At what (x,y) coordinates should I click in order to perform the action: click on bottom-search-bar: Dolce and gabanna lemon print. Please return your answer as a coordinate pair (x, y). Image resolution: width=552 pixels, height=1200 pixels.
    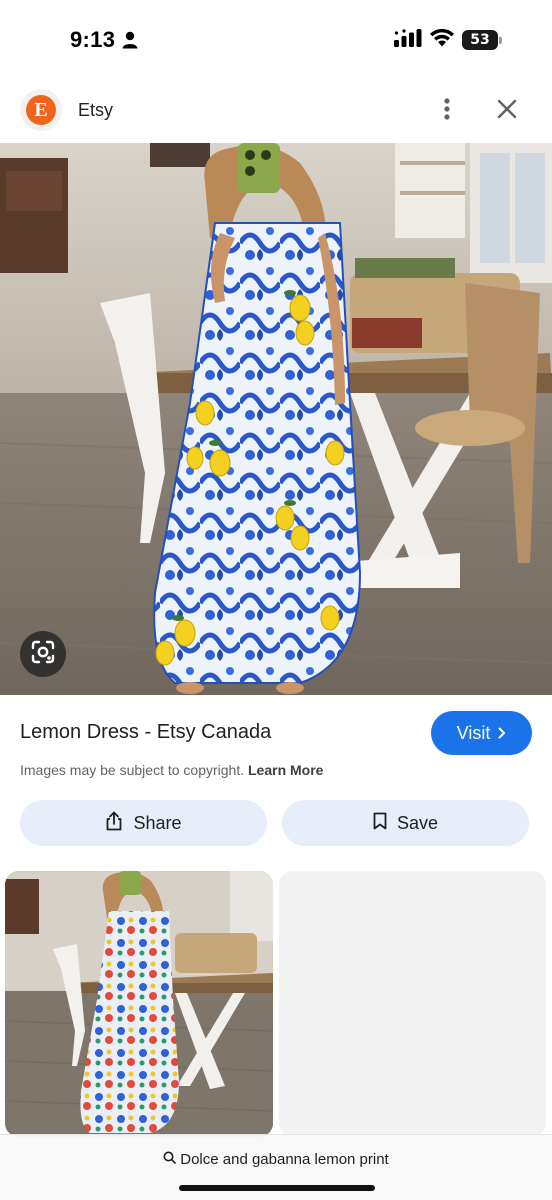
    Looking at the image, I should click on (276, 1167).